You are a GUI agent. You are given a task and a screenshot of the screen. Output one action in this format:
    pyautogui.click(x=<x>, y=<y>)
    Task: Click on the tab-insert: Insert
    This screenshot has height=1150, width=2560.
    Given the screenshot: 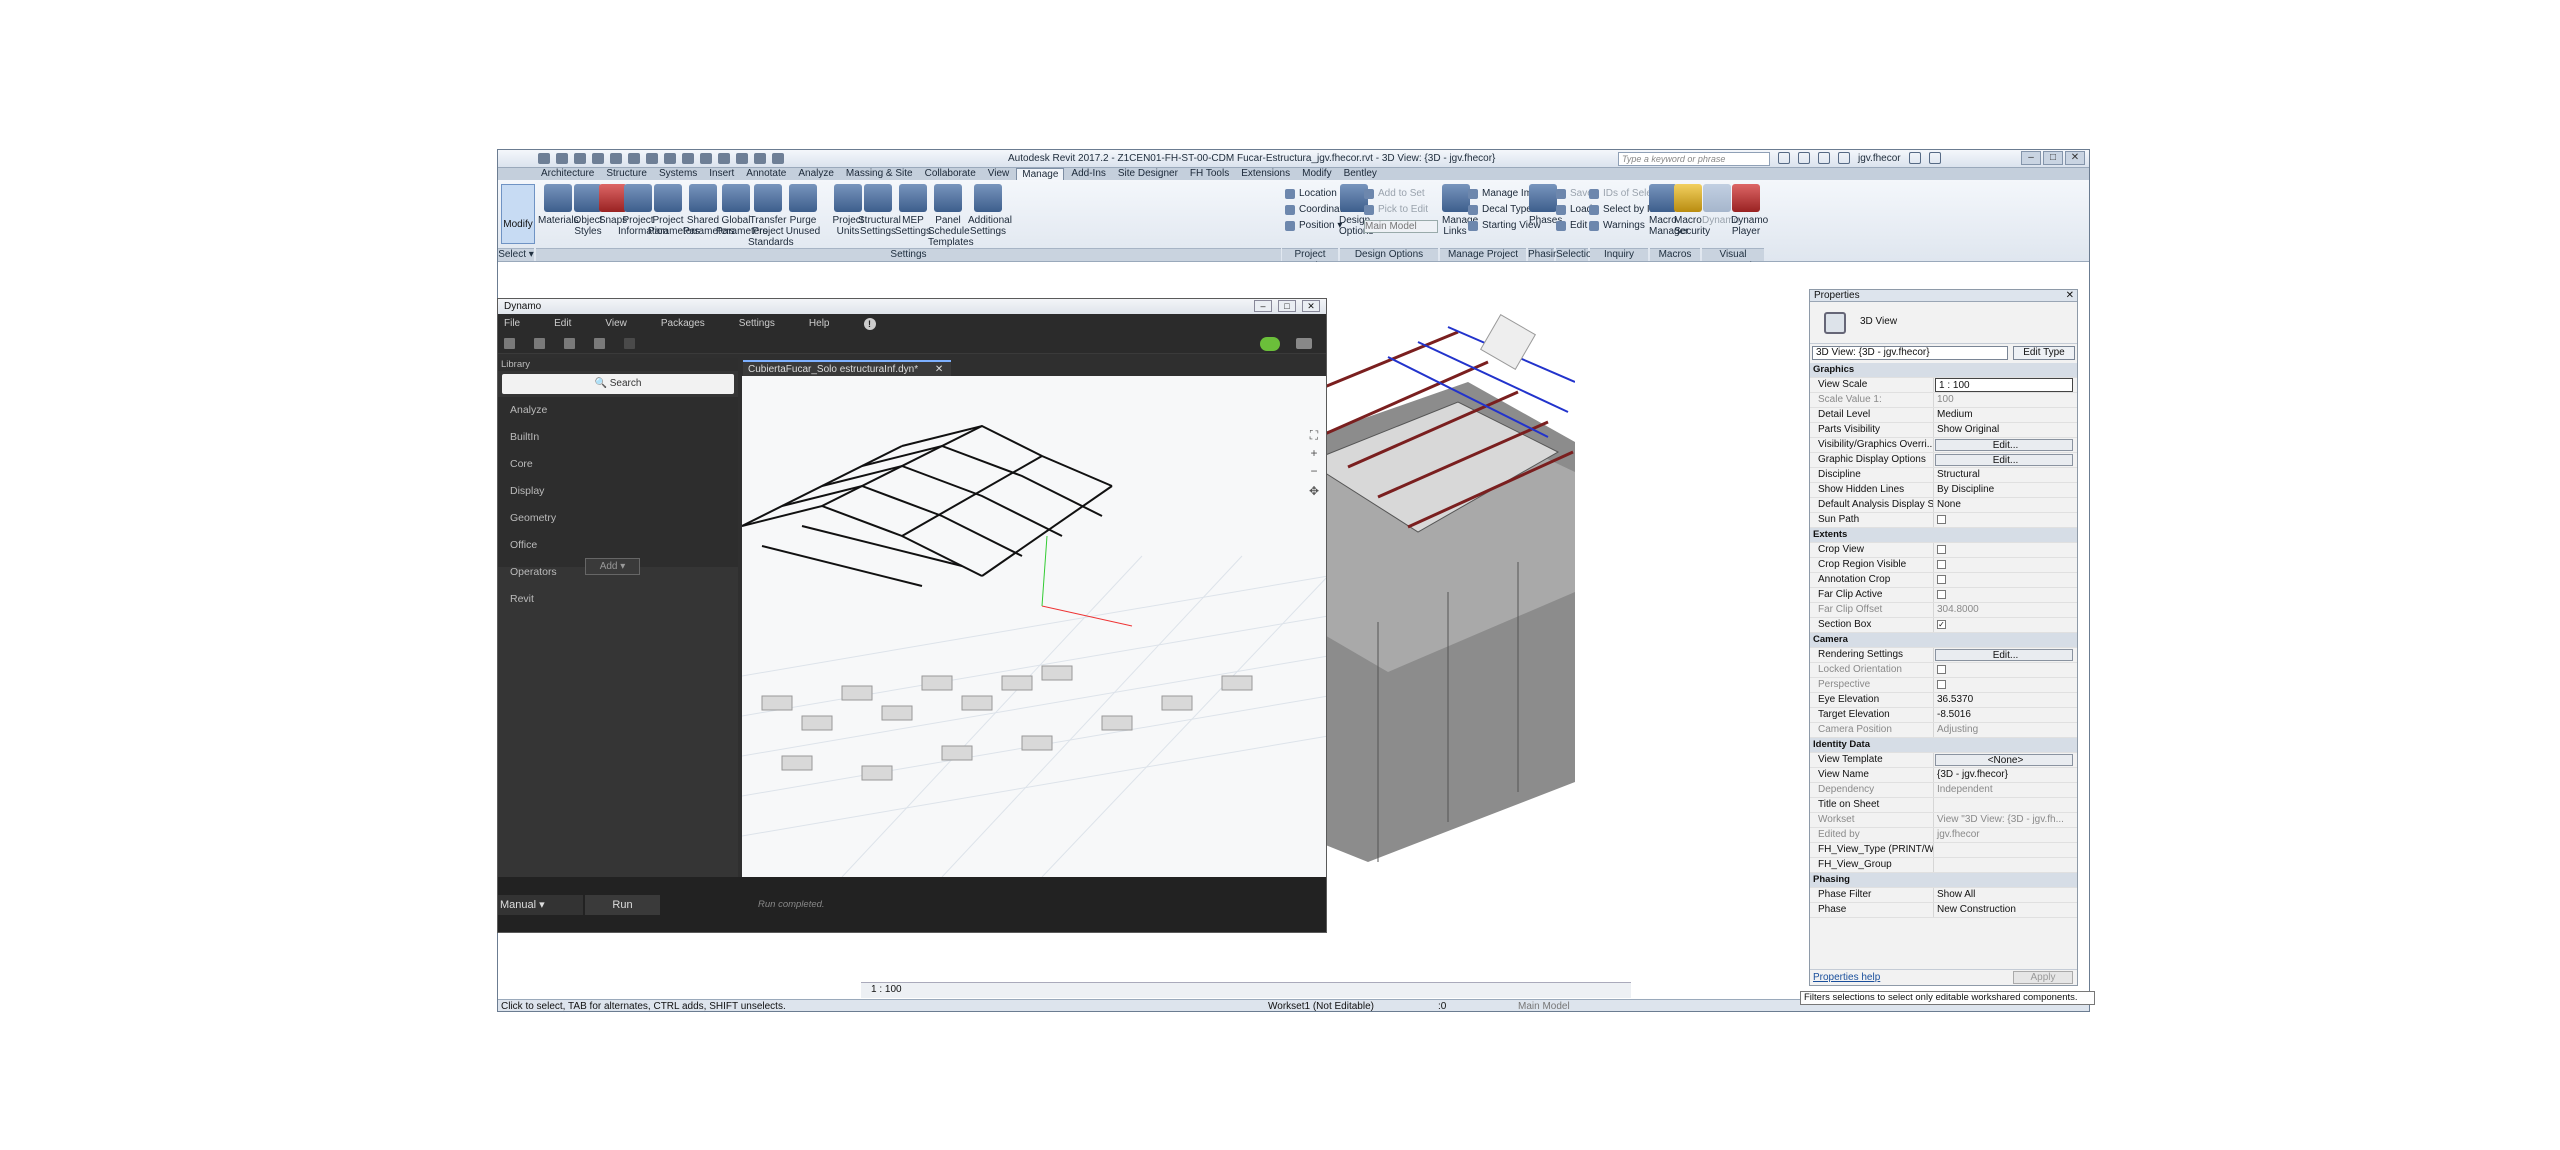 What is the action you would take?
    pyautogui.click(x=721, y=174)
    